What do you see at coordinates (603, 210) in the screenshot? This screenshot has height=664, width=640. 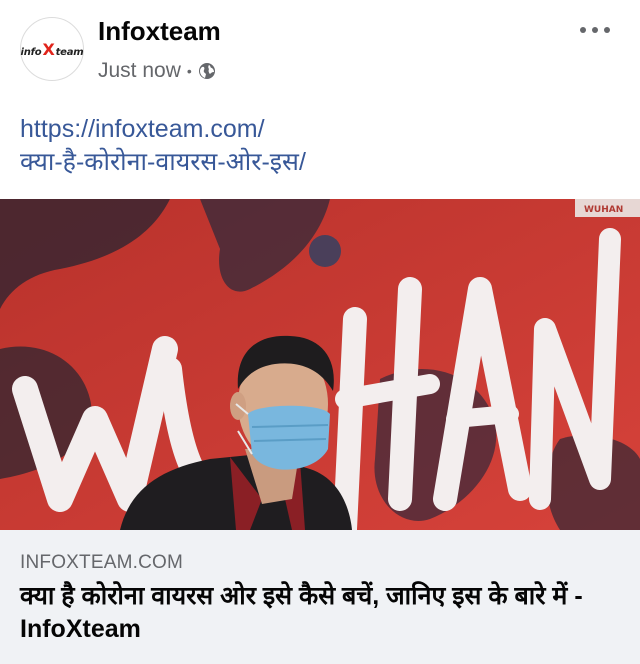 I see `svg-text: WUHAN` at bounding box center [603, 210].